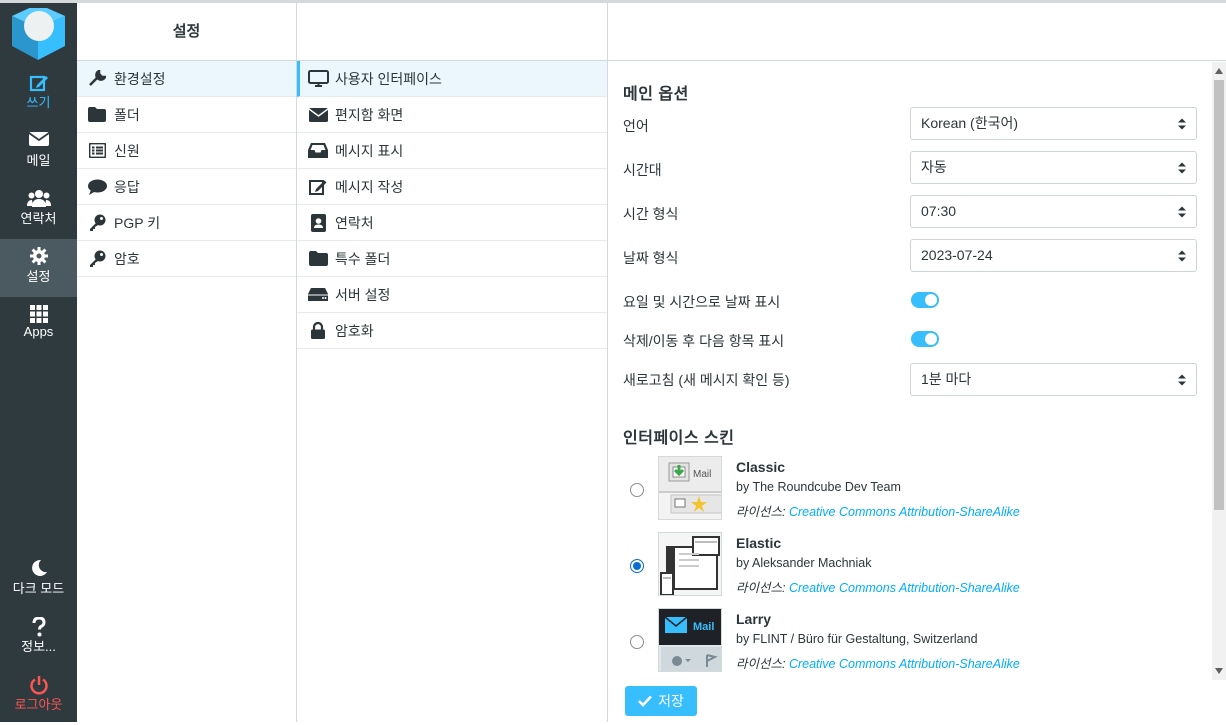 This screenshot has width=1226, height=725. I want to click on scroll-thumb, so click(1219, 295).